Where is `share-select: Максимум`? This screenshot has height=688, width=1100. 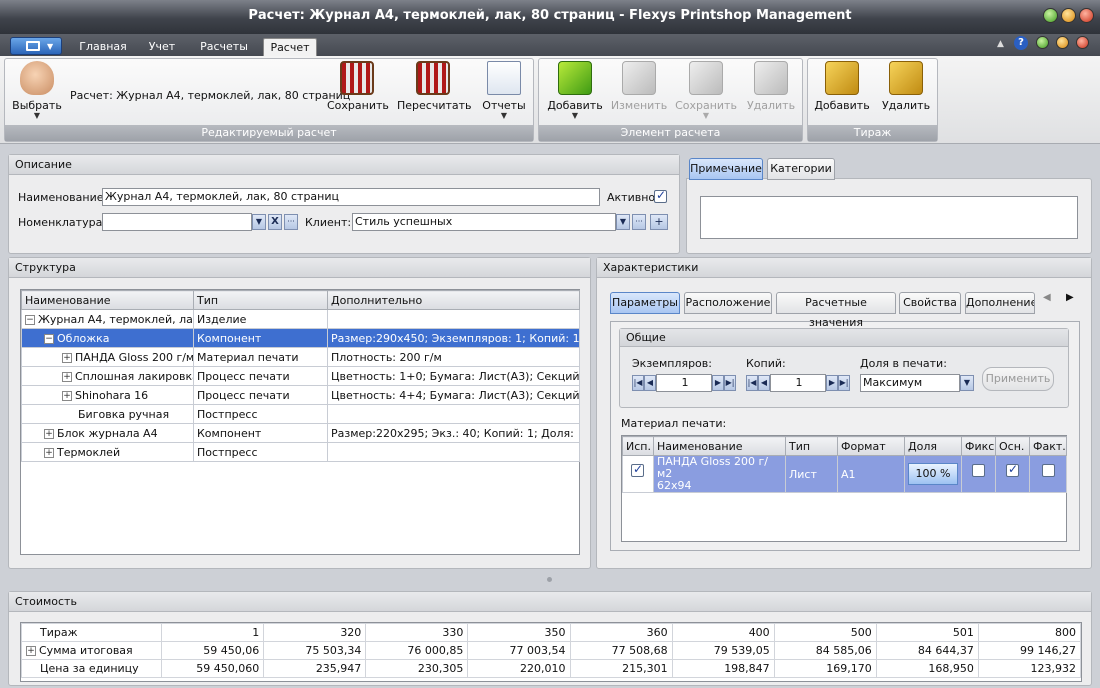
share-select: Максимум is located at coordinates (910, 383).